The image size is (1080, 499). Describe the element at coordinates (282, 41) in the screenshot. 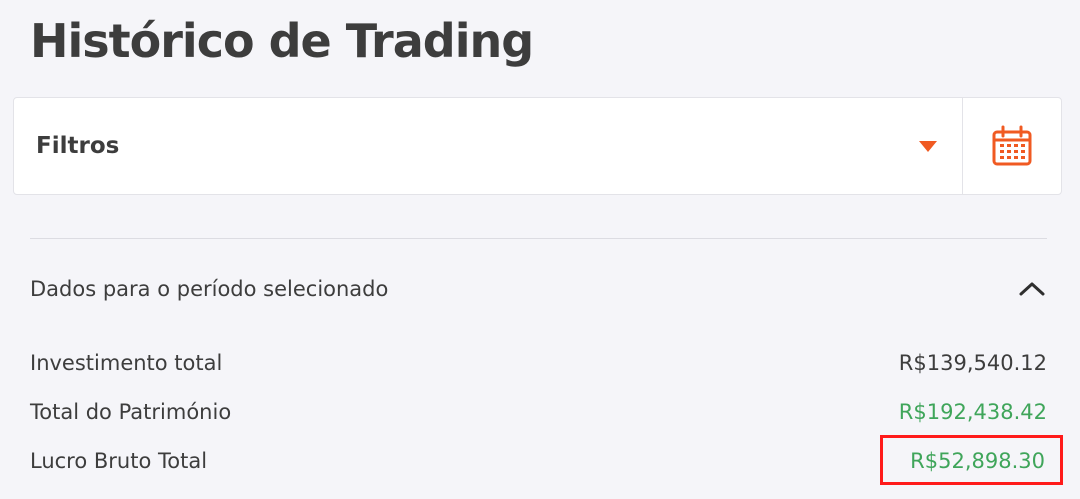

I see `page-title: Histórico de Trading` at that location.